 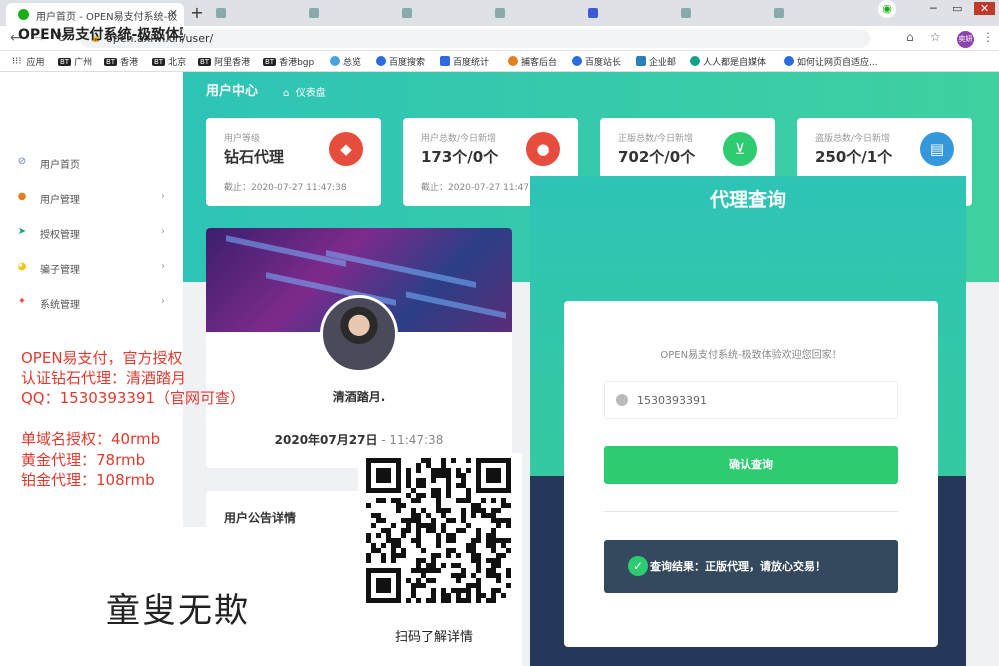 I want to click on breadcrumb: ⌂ 仪表盘, so click(x=304, y=91).